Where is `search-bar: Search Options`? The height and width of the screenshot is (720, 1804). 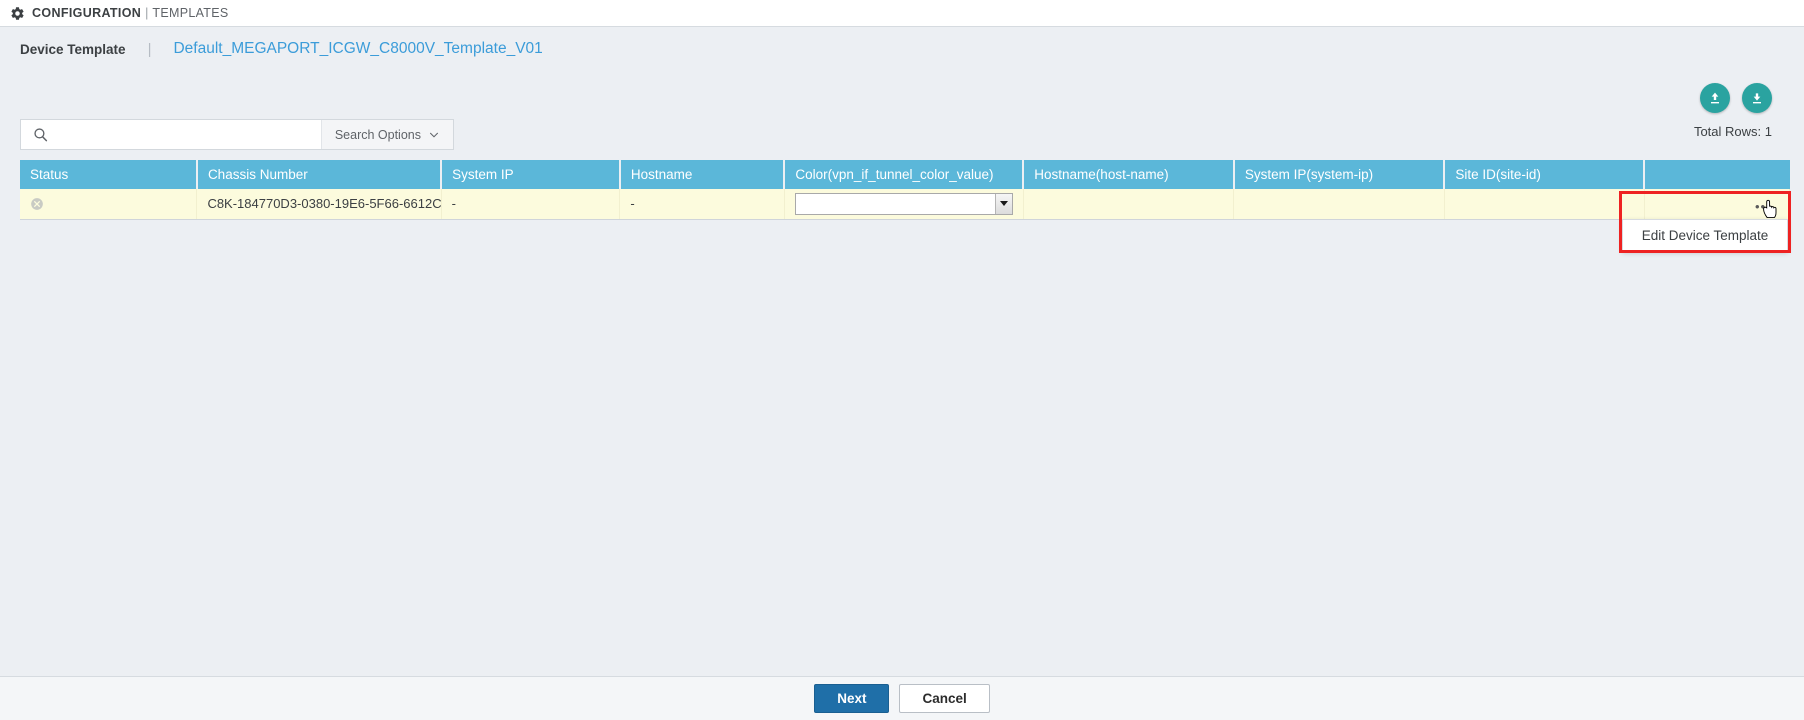
search-bar: Search Options is located at coordinates (237, 134).